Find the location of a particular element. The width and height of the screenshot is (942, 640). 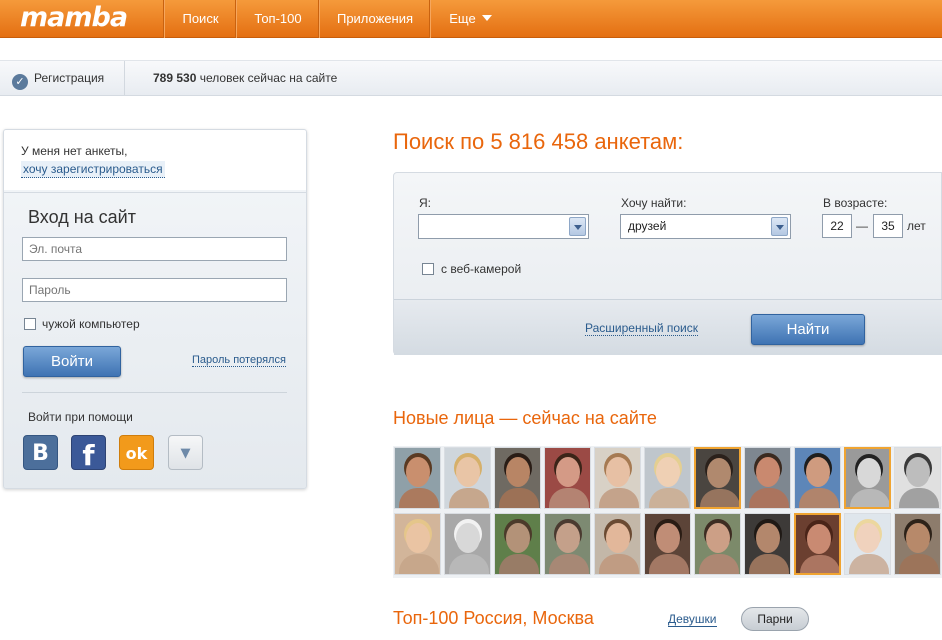

login-button: Войти is located at coordinates (72, 361).